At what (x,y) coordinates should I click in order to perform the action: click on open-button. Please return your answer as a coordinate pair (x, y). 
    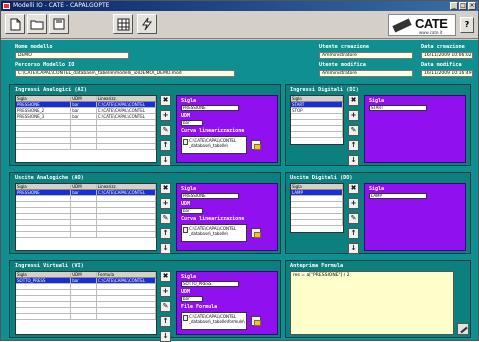
    Looking at the image, I should click on (37, 24).